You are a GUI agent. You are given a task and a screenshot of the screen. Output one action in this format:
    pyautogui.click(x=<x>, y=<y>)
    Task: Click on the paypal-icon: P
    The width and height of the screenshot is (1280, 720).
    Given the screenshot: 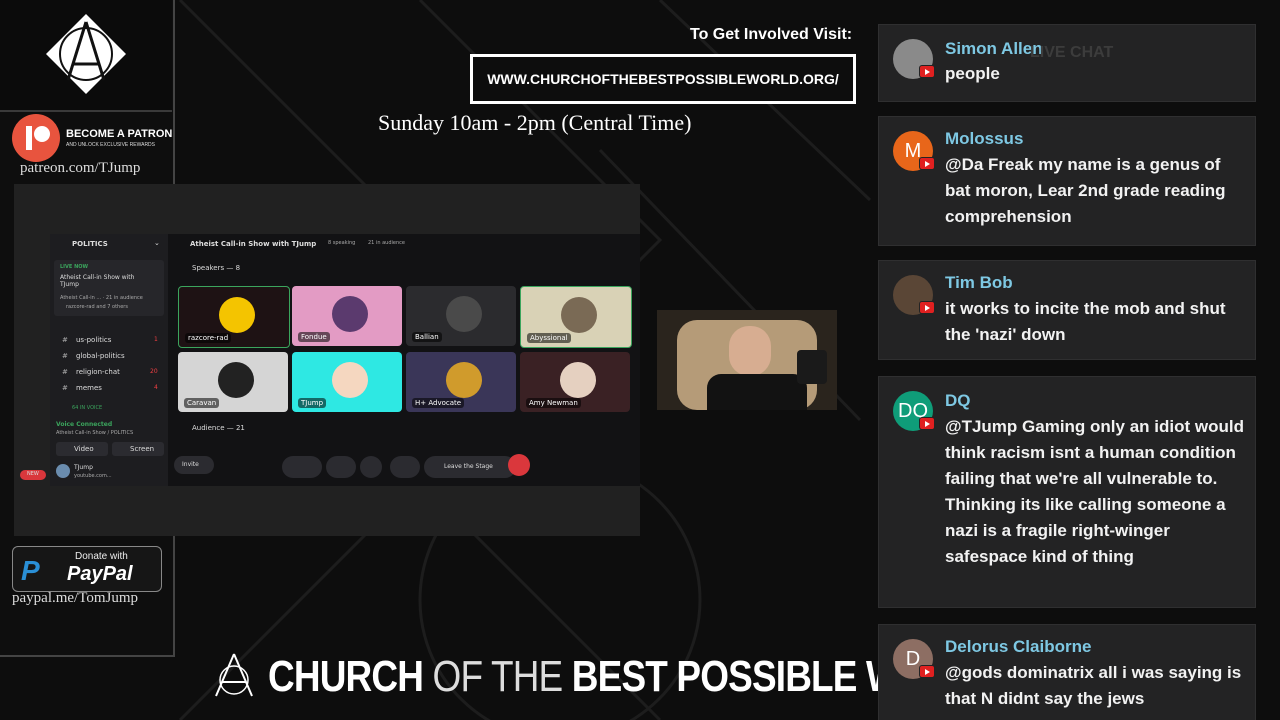 What is the action you would take?
    pyautogui.click(x=30, y=570)
    